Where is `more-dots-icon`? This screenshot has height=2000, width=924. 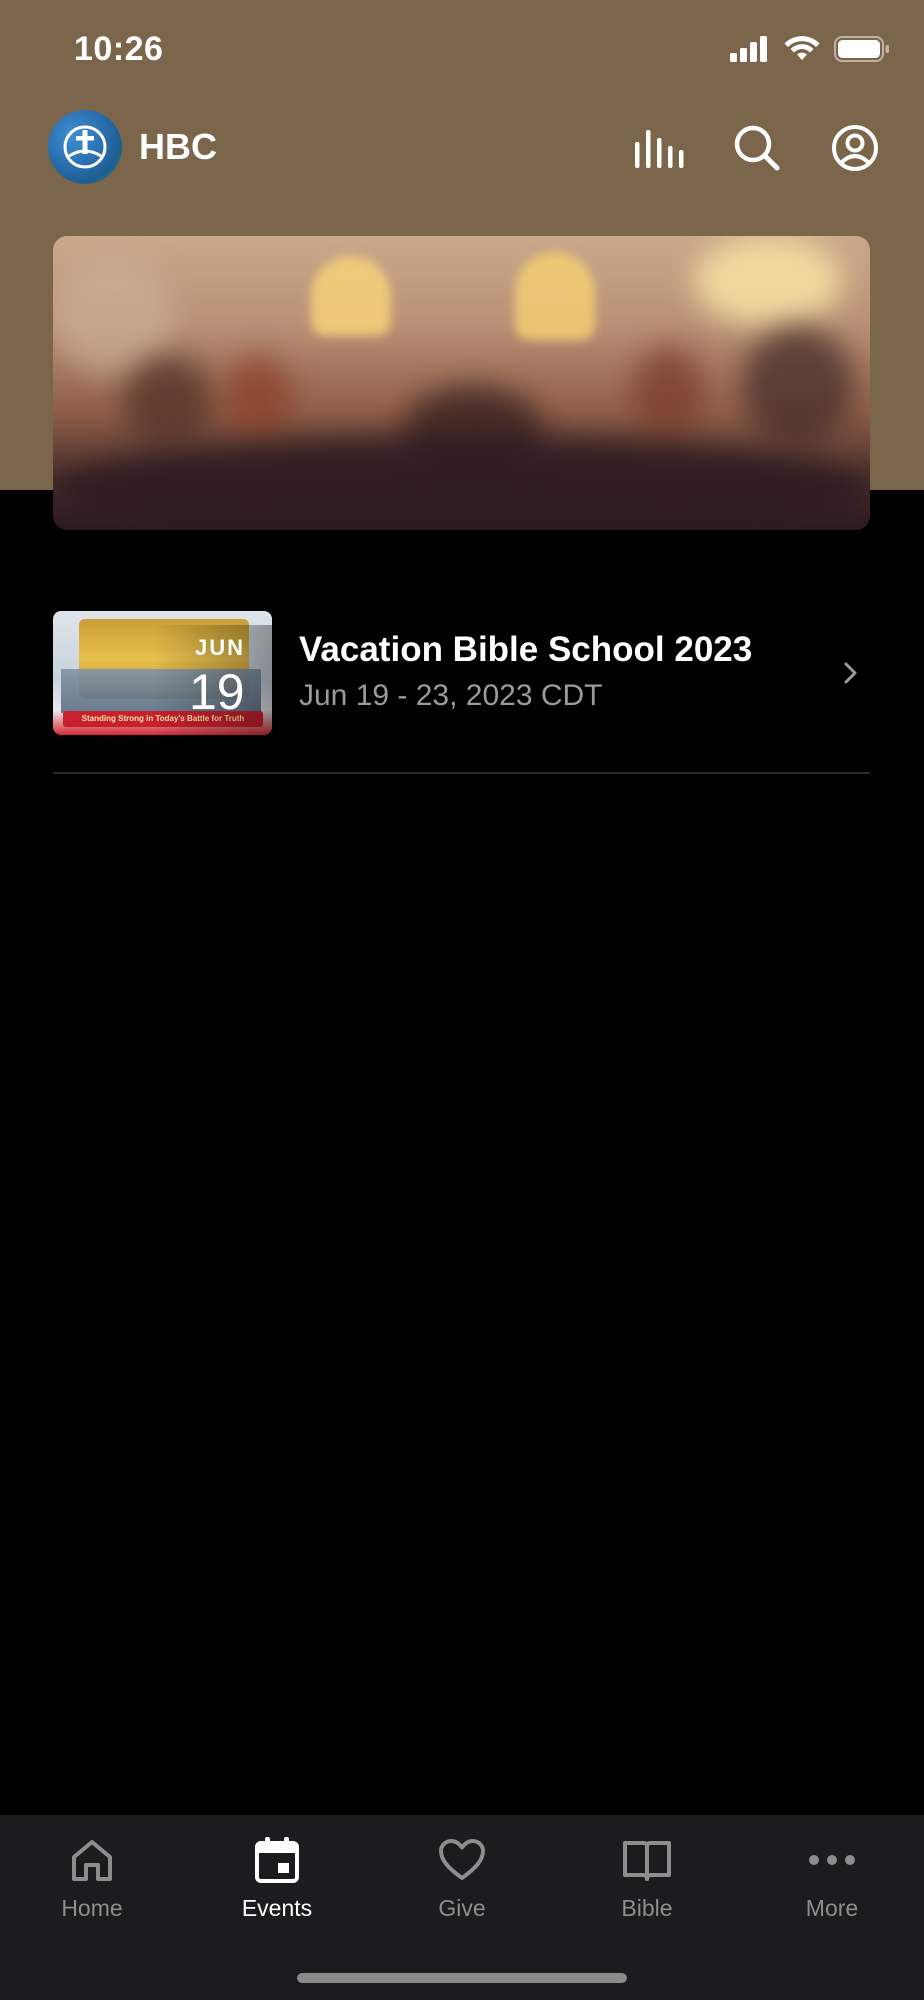 more-dots-icon is located at coordinates (832, 1860).